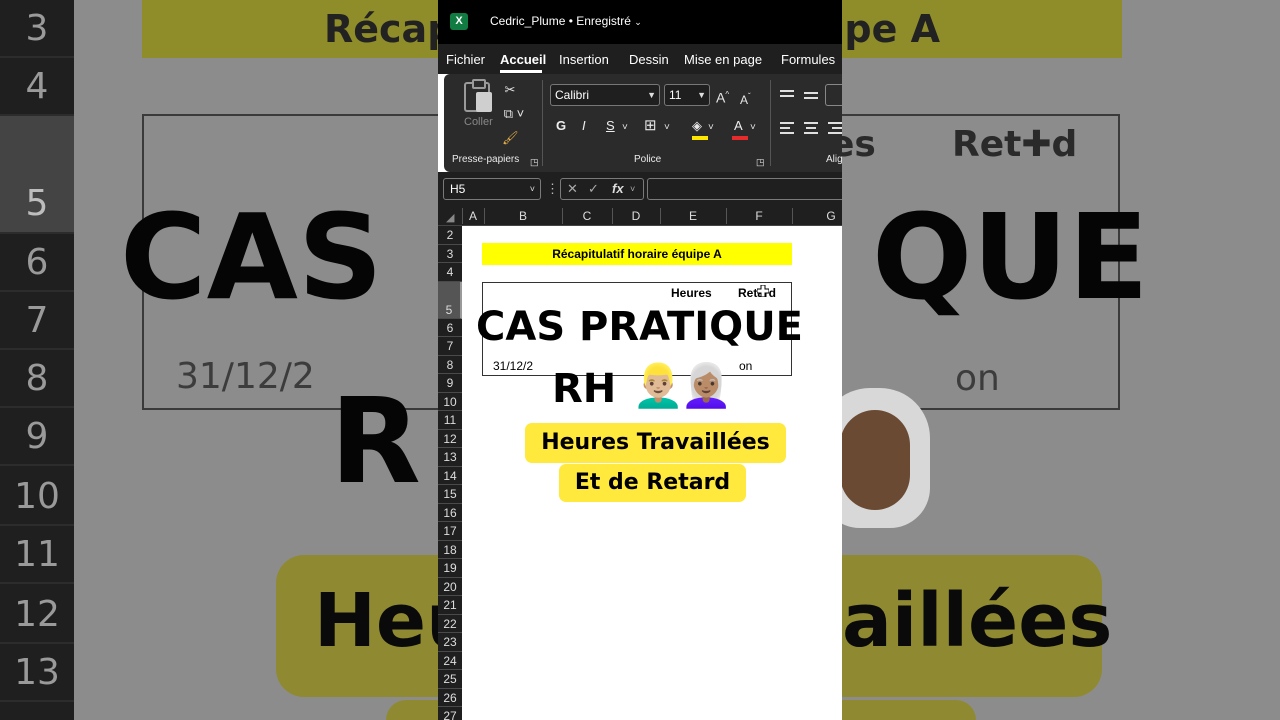  I want to click on overlay-headline-rh: RH, so click(584, 389).